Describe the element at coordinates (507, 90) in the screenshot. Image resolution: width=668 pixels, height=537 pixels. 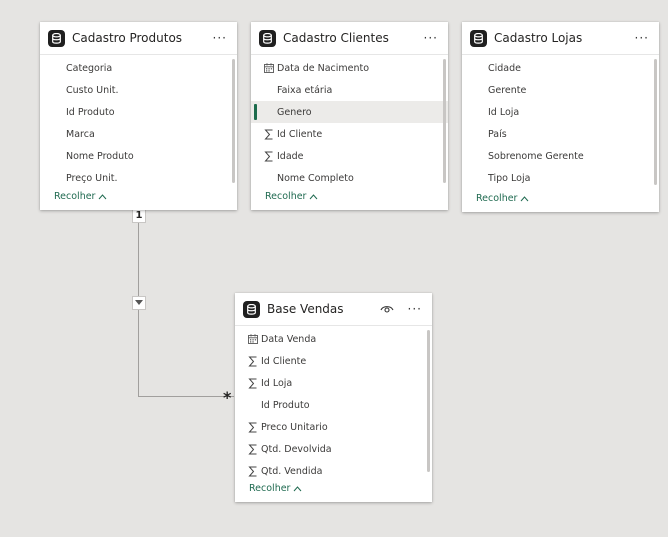
I see `field-label: Gerente` at that location.